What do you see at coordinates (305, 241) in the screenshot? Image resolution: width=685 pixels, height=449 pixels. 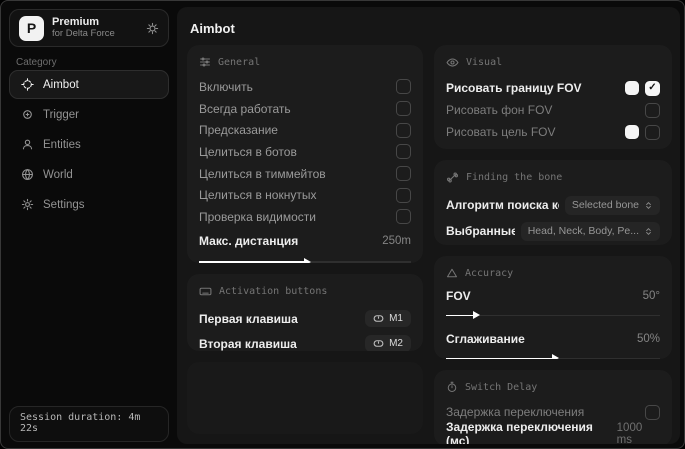 I see `max-distance-row: Макс. дистанция 250m` at bounding box center [305, 241].